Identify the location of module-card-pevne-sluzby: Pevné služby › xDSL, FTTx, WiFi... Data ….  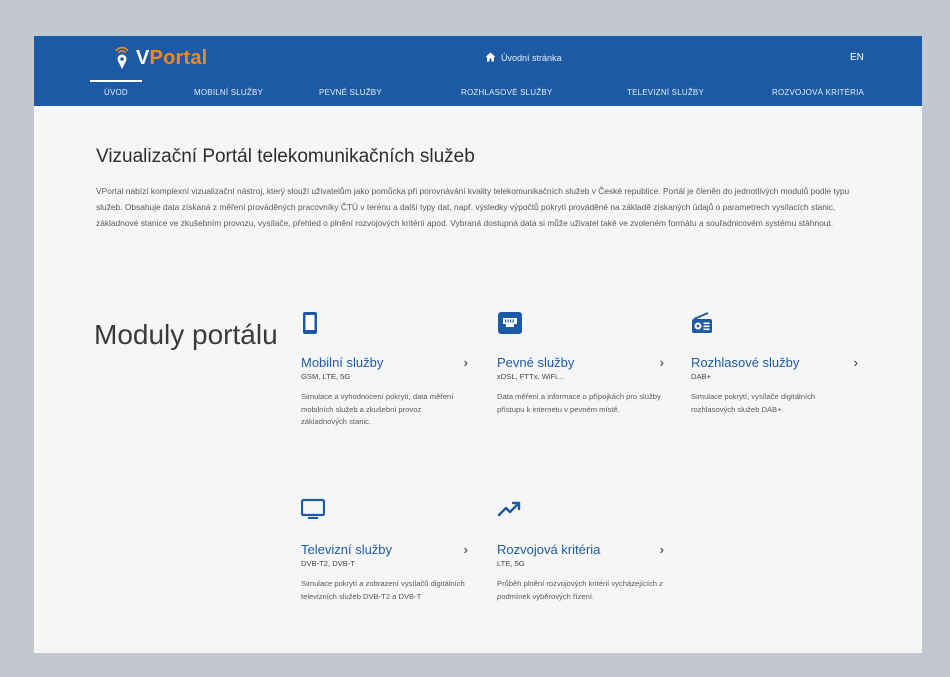
(584, 376).